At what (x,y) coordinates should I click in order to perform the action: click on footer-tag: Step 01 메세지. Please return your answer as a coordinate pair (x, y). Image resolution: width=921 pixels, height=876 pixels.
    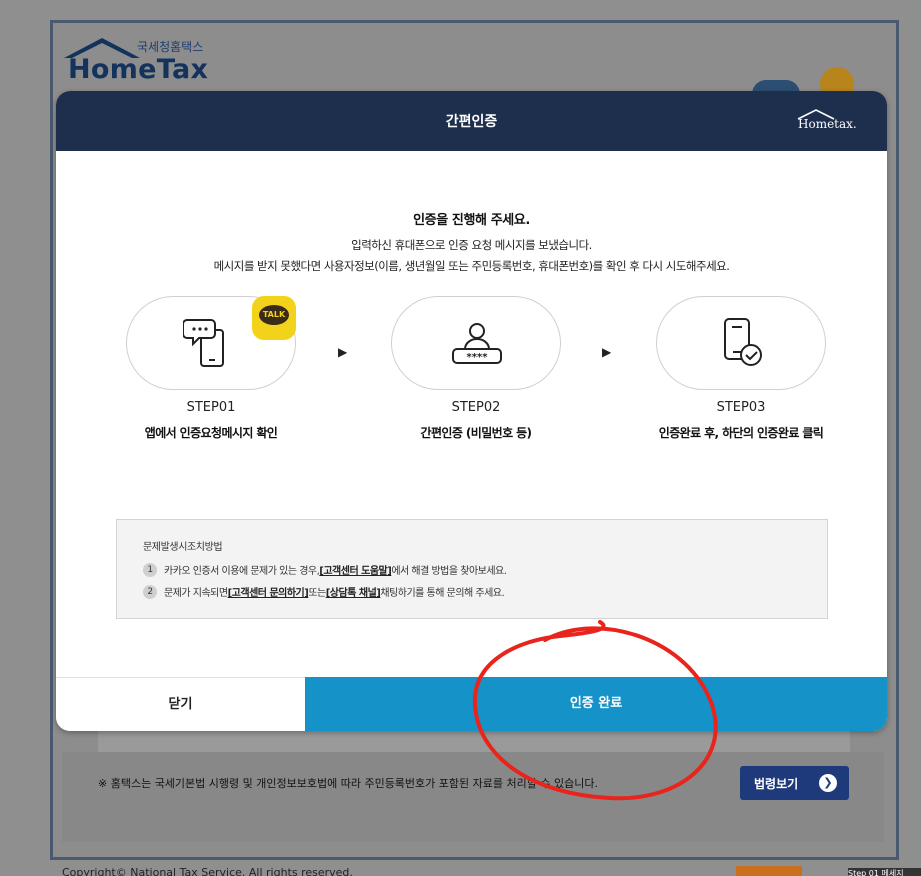
    Looking at the image, I should click on (884, 872).